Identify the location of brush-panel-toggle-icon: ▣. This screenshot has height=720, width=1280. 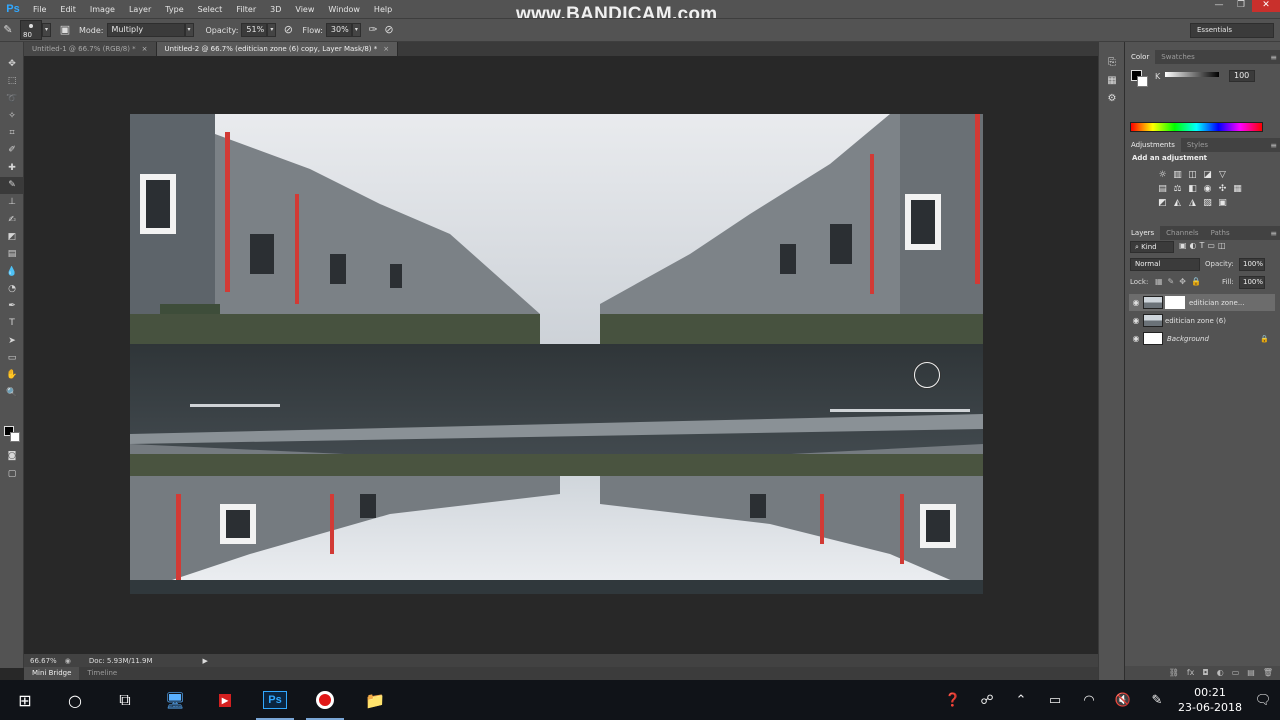
(65, 30).